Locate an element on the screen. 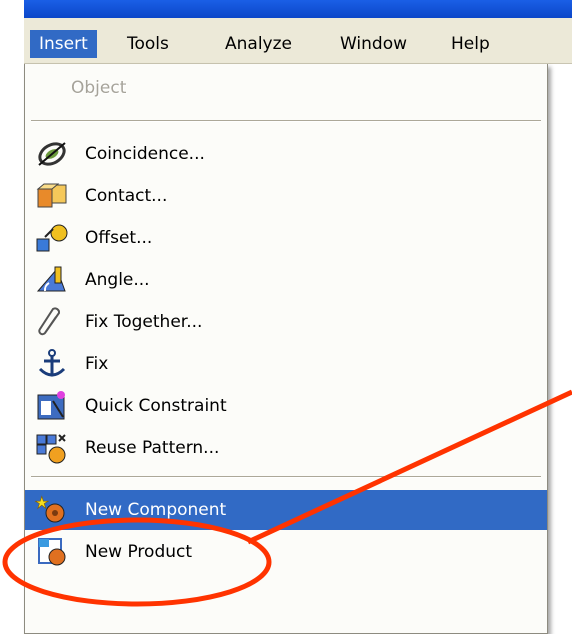 This screenshot has height=634, width=572. menu-item-label: Quick Constraint is located at coordinates (156, 406).